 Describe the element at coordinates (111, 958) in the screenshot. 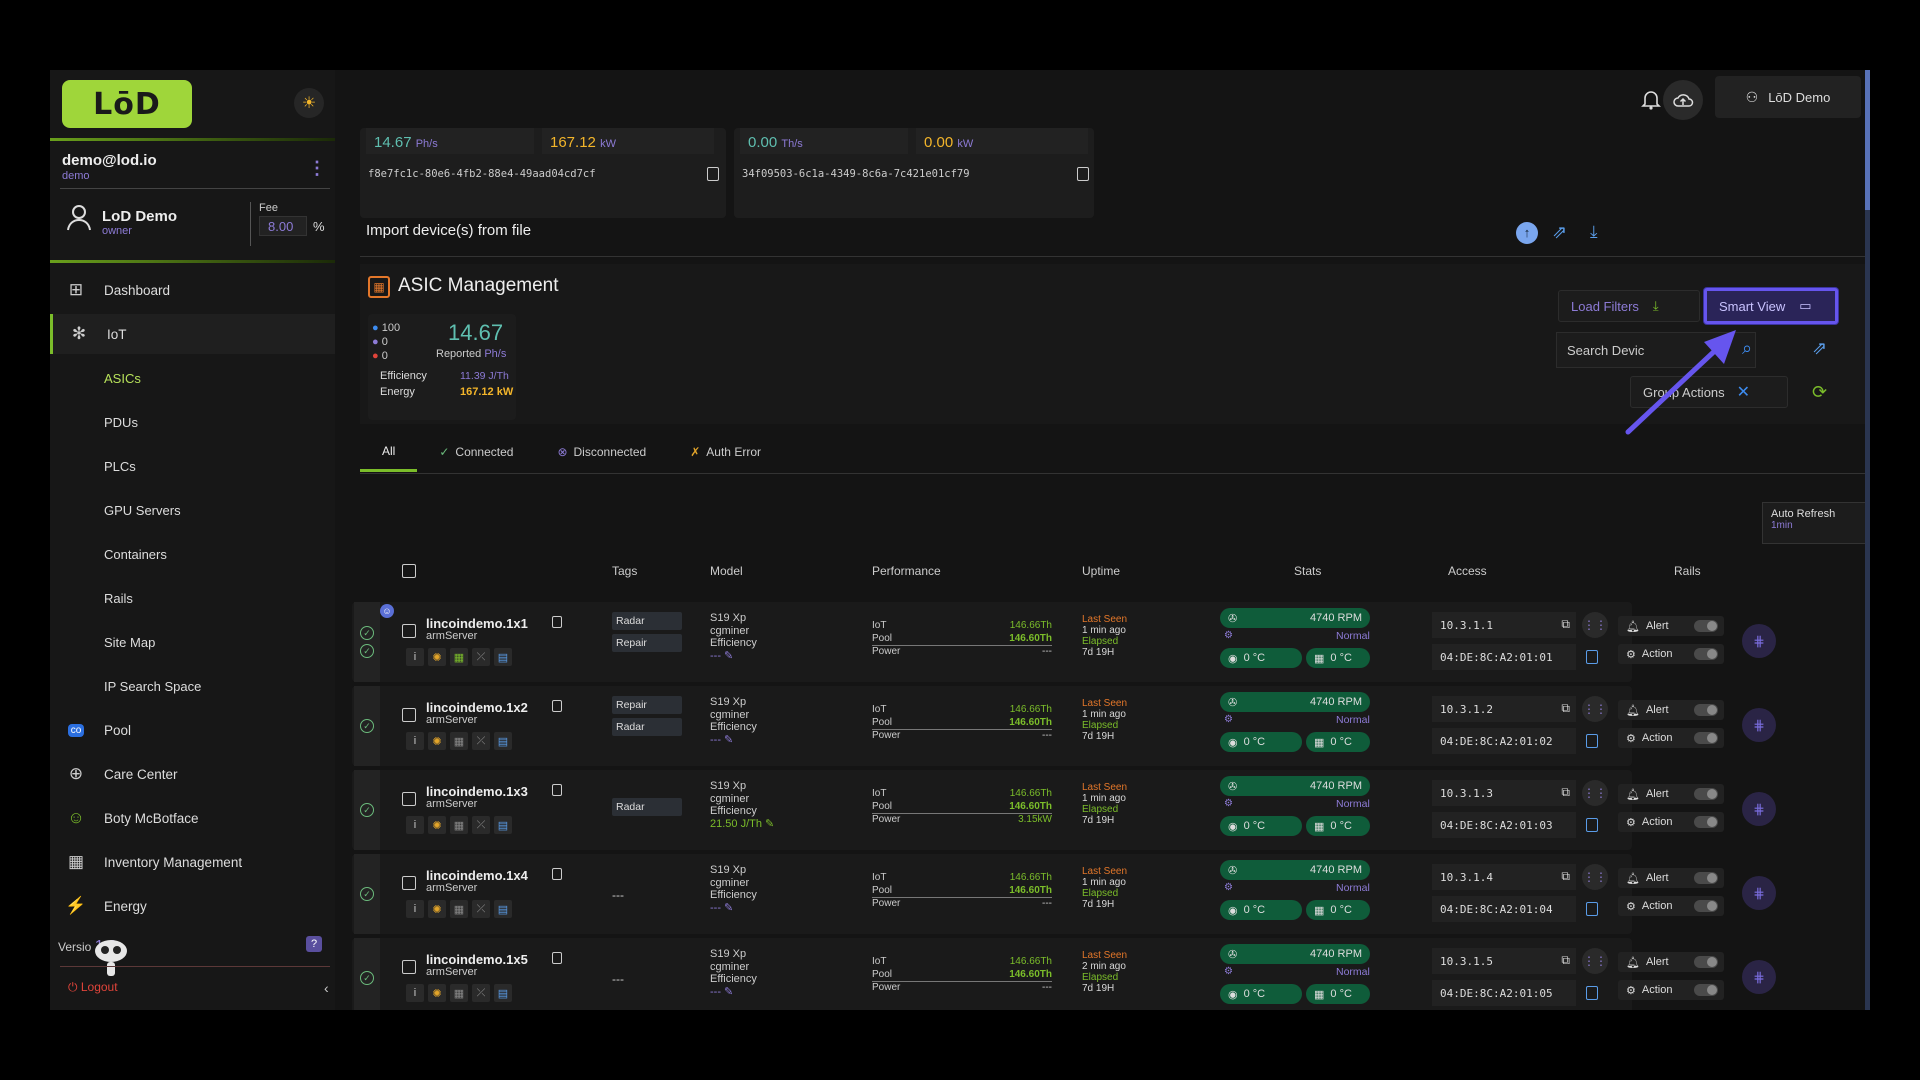

I see `robot-mascot-icon` at that location.